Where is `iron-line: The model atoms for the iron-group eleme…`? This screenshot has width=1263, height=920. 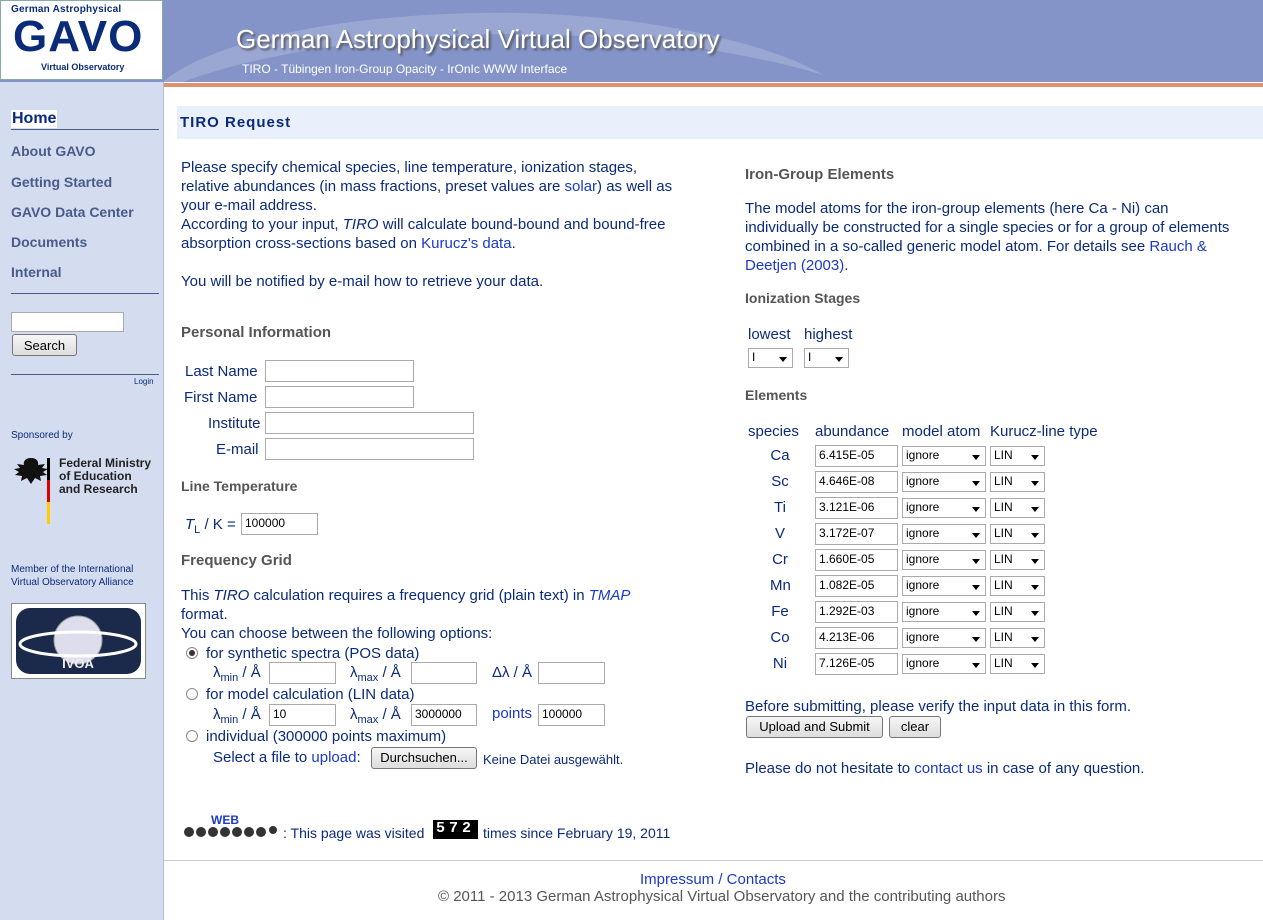 iron-line: The model atoms for the iron-group eleme… is located at coordinates (957, 208).